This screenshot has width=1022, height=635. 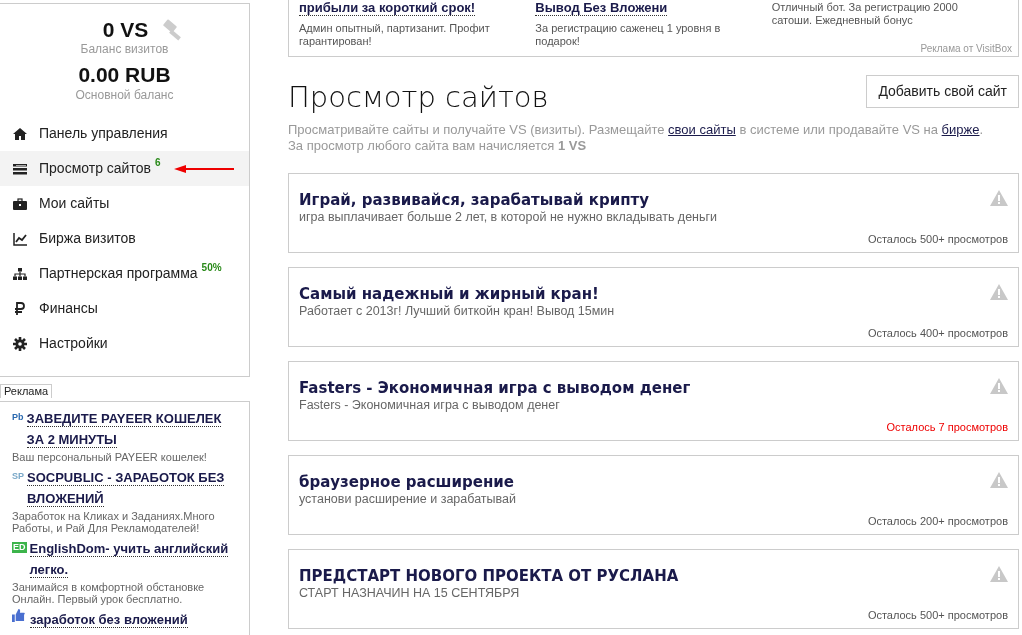 I want to click on add-site-button: Добавить свой сайт, so click(x=942, y=91).